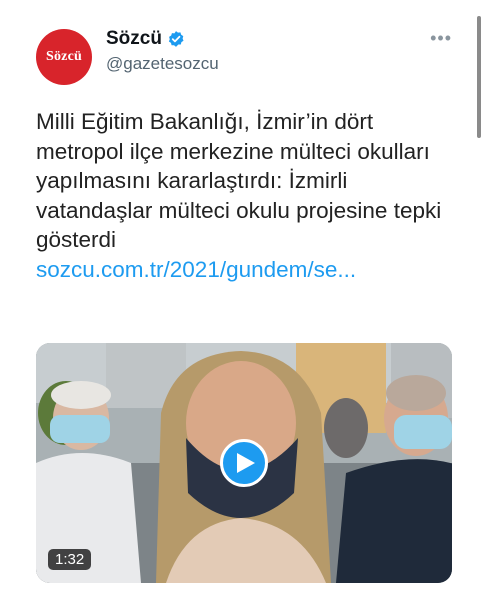 This screenshot has width=487, height=600. I want to click on scrollbar, so click(479, 77).